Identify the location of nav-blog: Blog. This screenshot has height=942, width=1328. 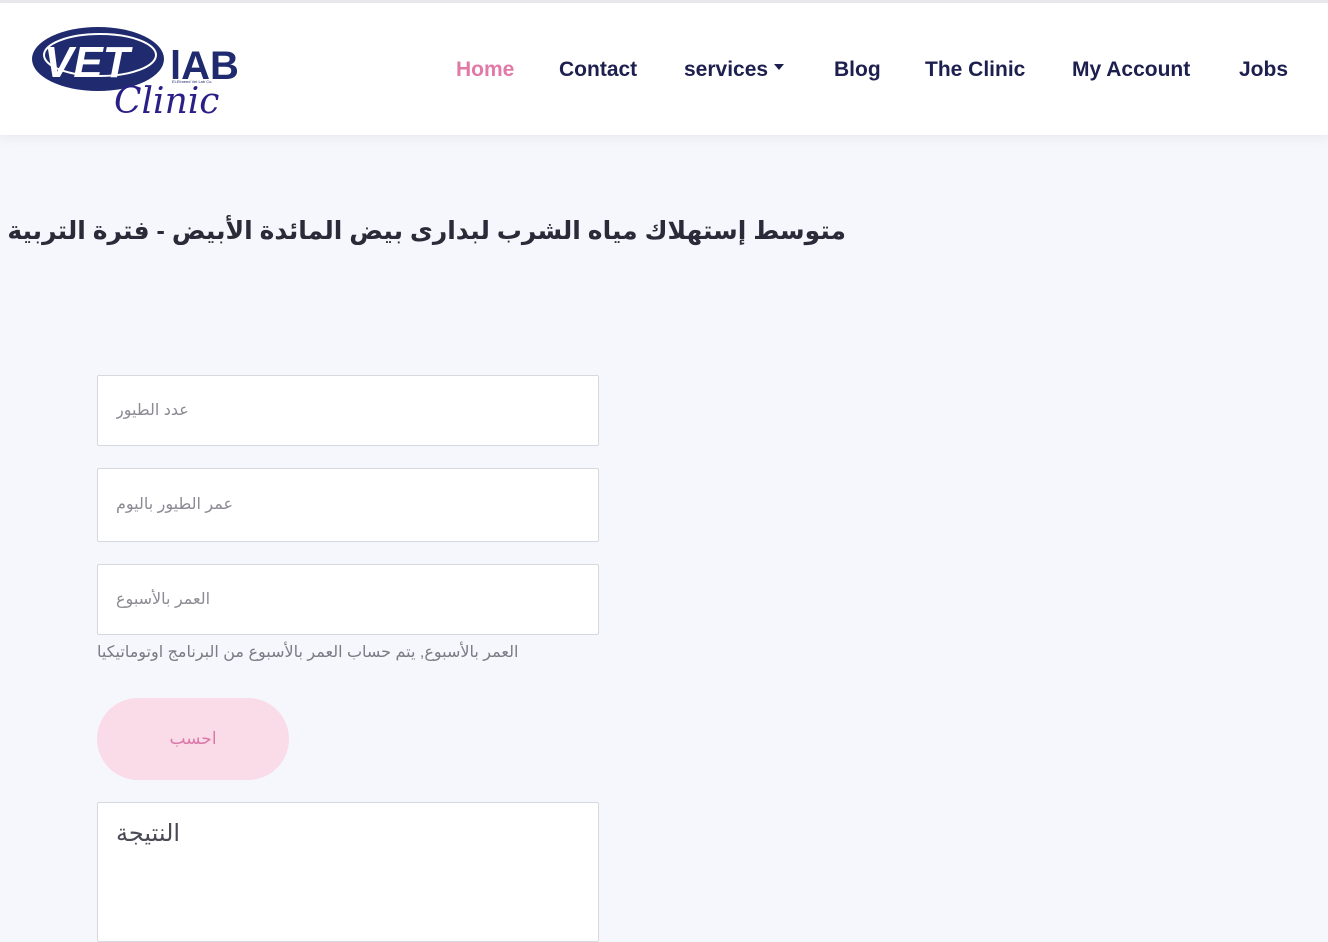
(857, 70).